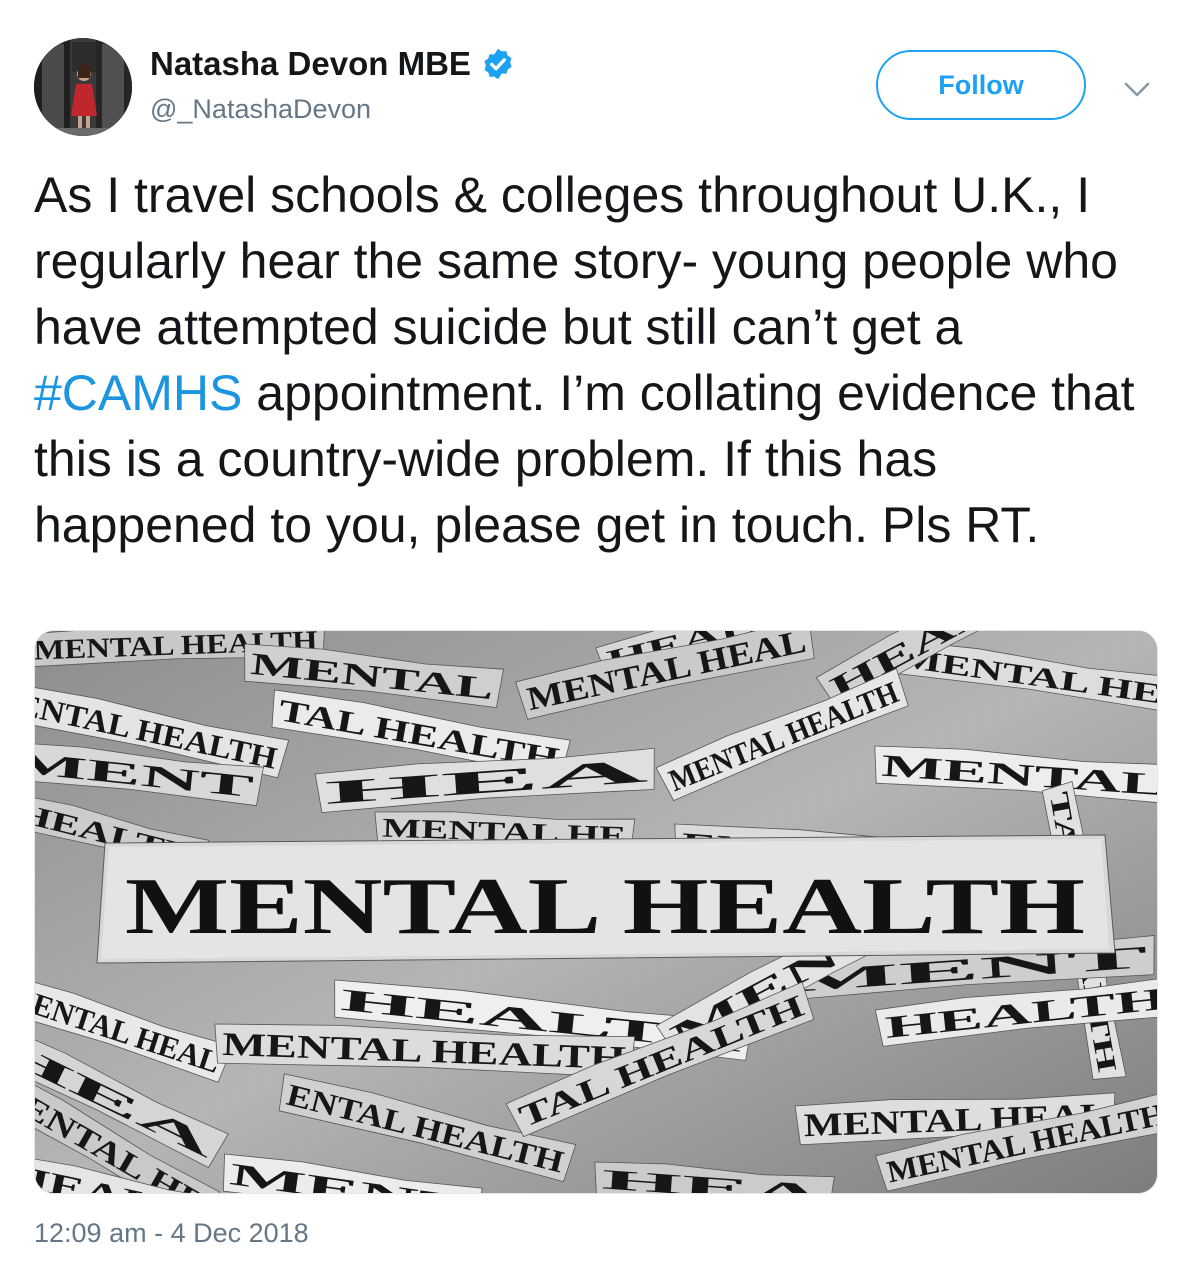  I want to click on display-name-row: Natasha Devon MBE, so click(332, 64).